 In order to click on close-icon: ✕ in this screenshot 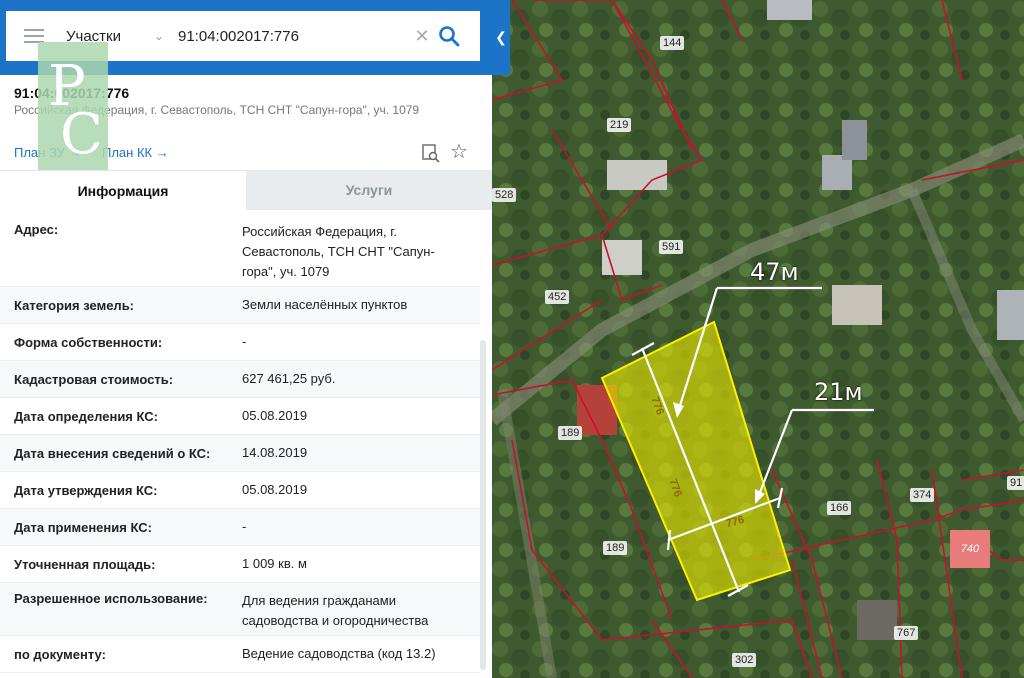, I will do `click(422, 36)`.